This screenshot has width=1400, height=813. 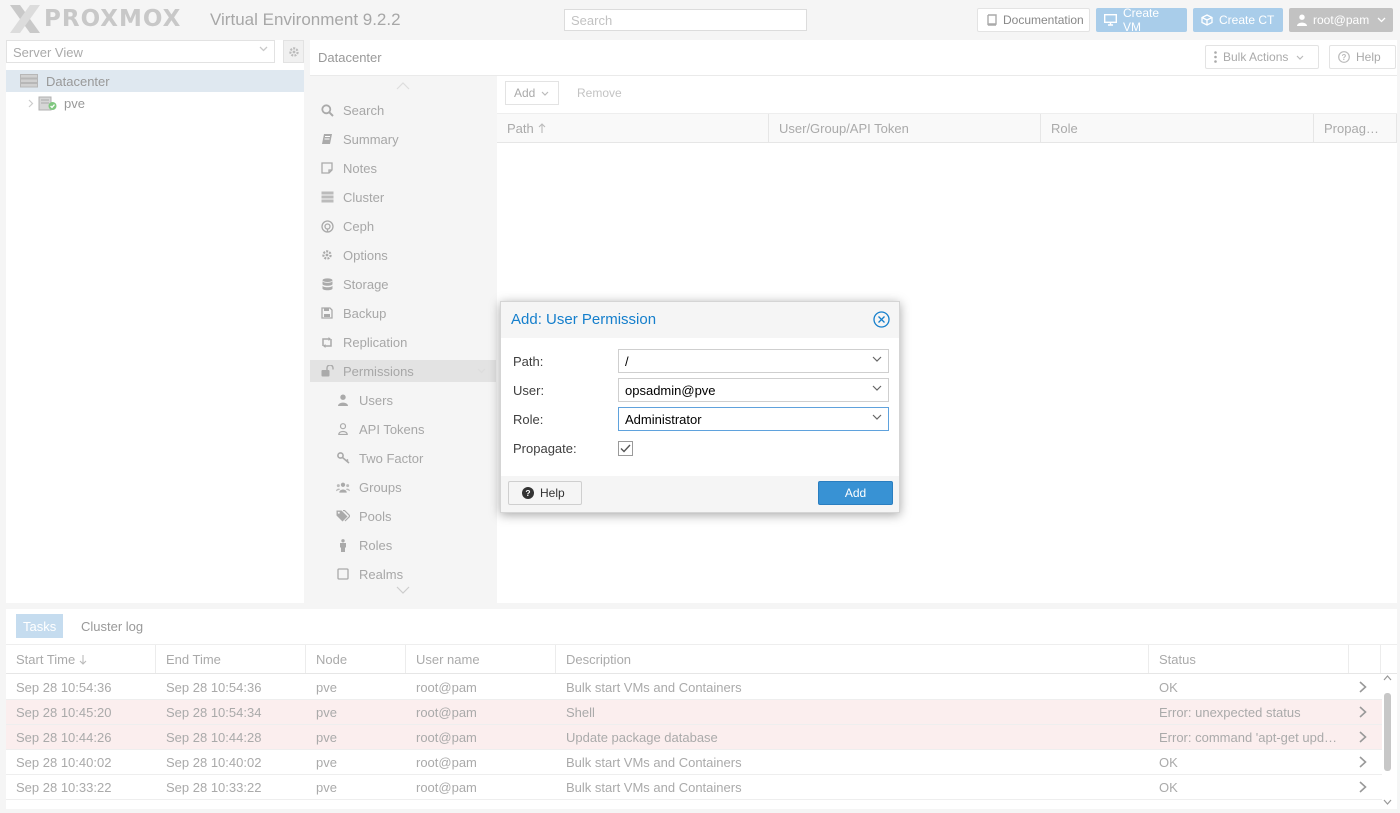 I want to click on nav-item-storage: Storage, so click(x=403, y=284).